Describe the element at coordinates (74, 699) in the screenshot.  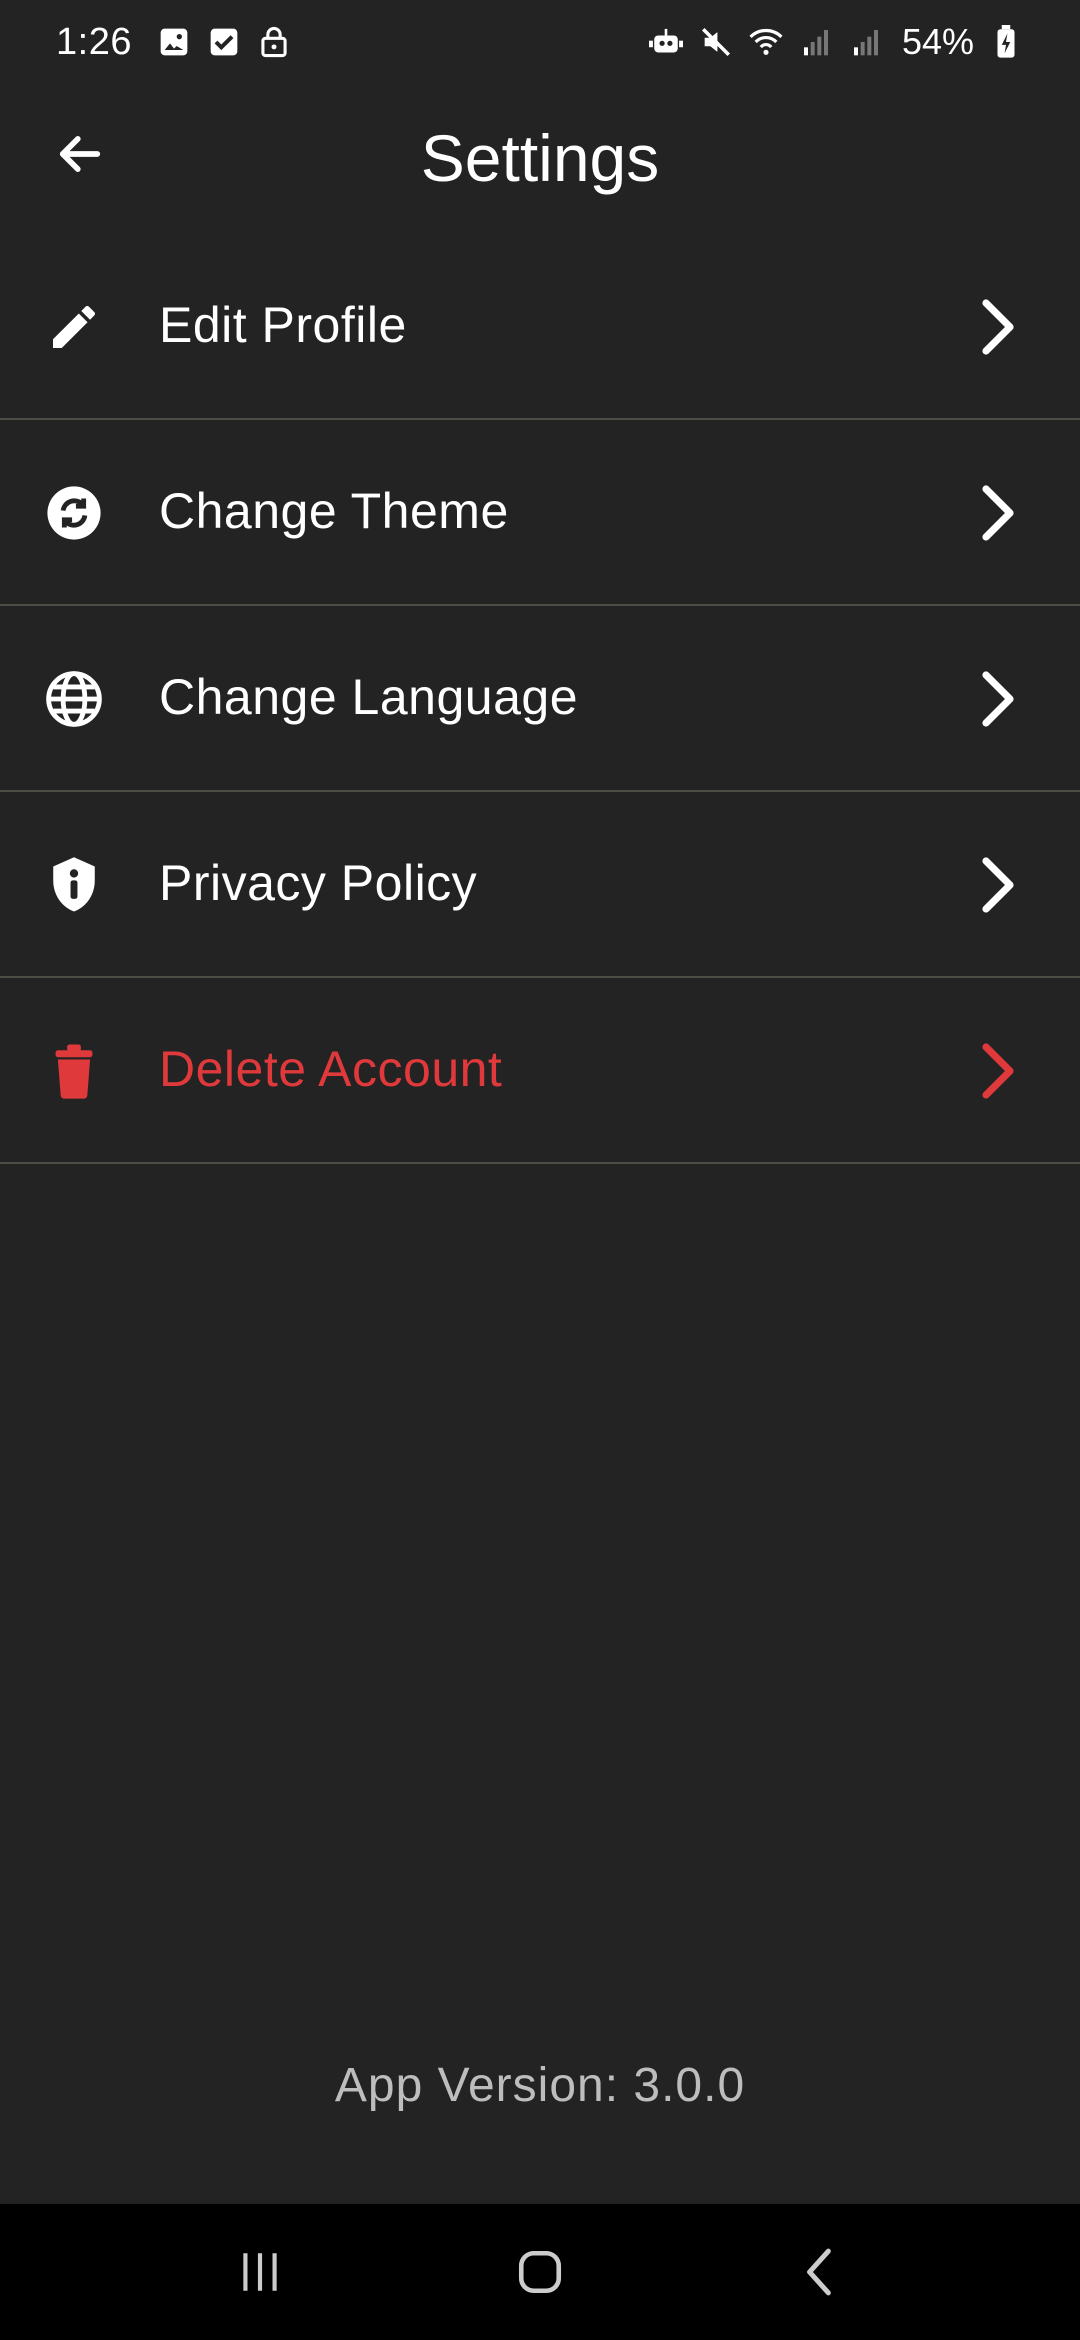
I see `globe-icon` at that location.